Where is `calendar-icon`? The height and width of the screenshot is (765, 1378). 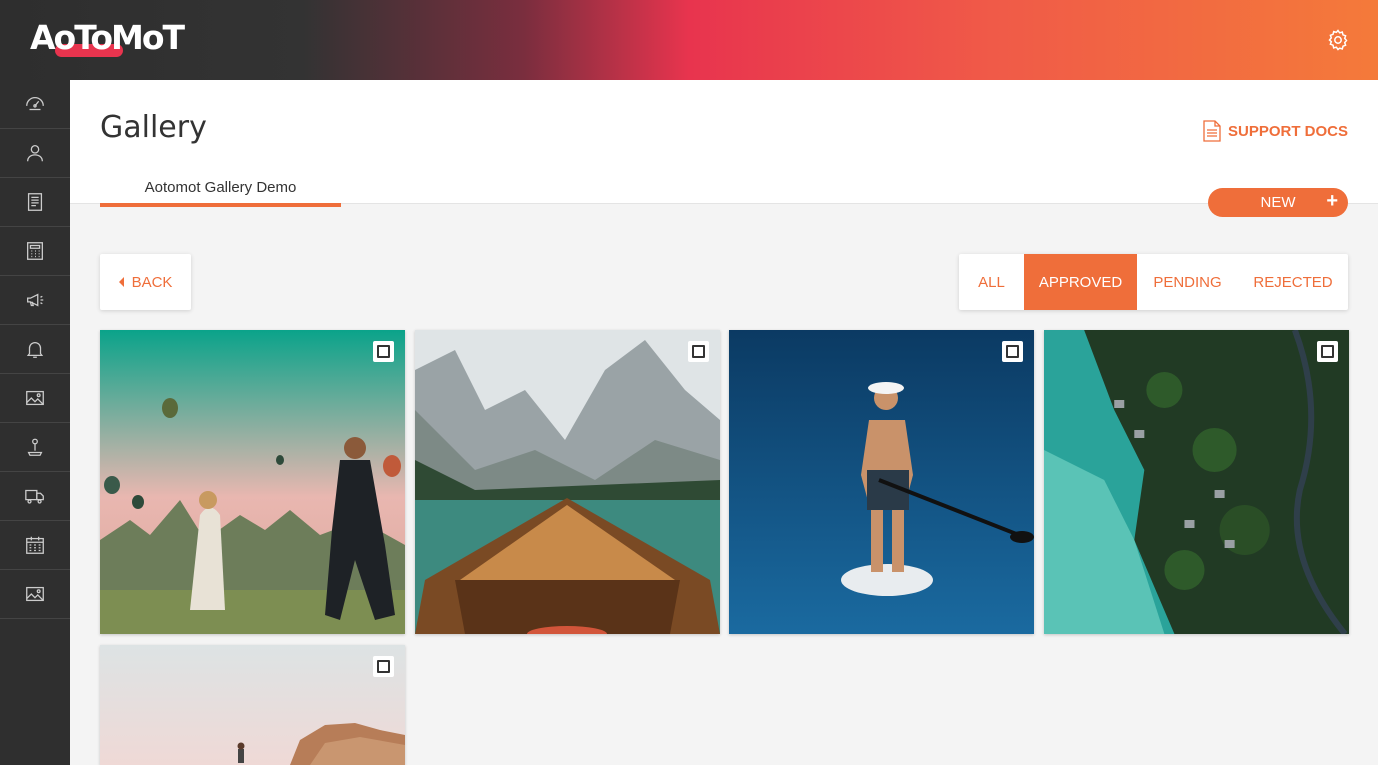 calendar-icon is located at coordinates (35, 545).